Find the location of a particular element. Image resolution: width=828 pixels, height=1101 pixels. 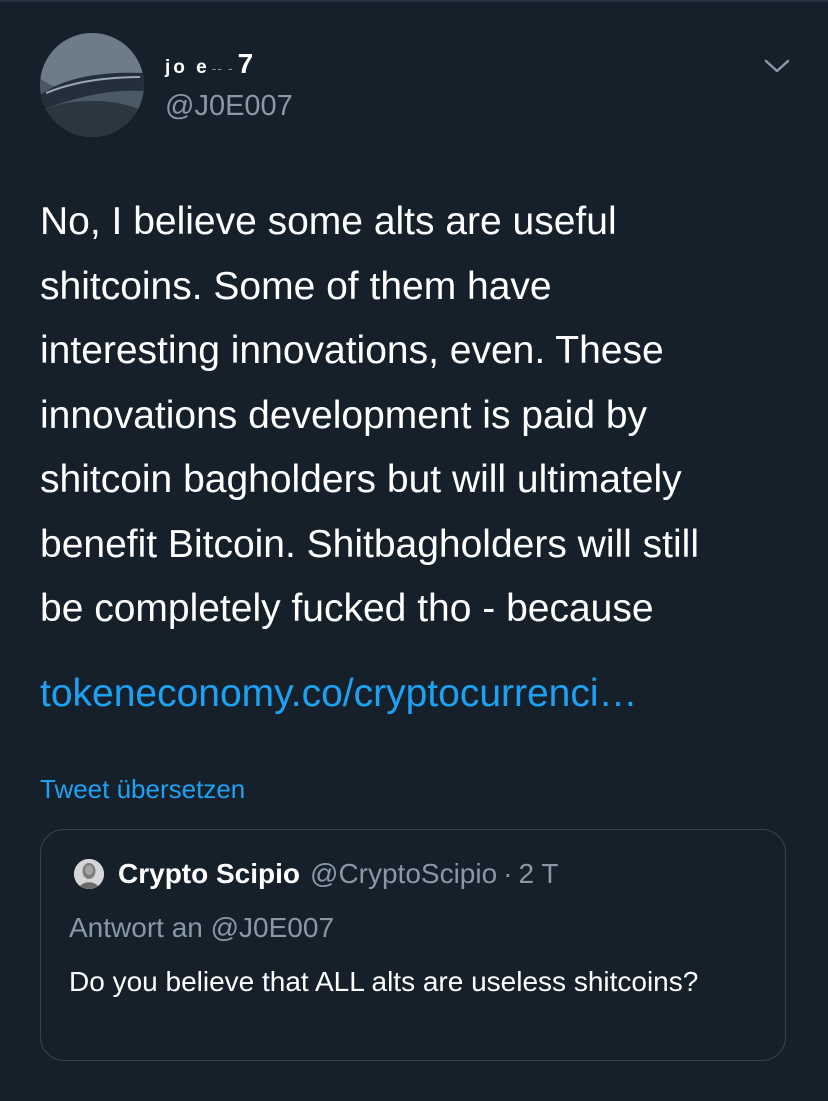

tweet-text-line: be completely fucked tho - because is located at coordinates (347, 608).